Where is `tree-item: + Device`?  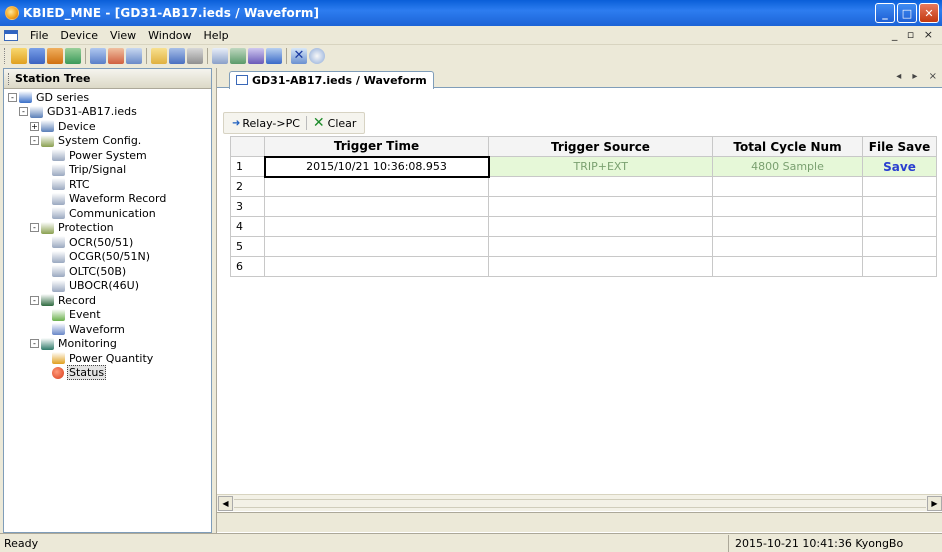 tree-item: + Device is located at coordinates (107, 126).